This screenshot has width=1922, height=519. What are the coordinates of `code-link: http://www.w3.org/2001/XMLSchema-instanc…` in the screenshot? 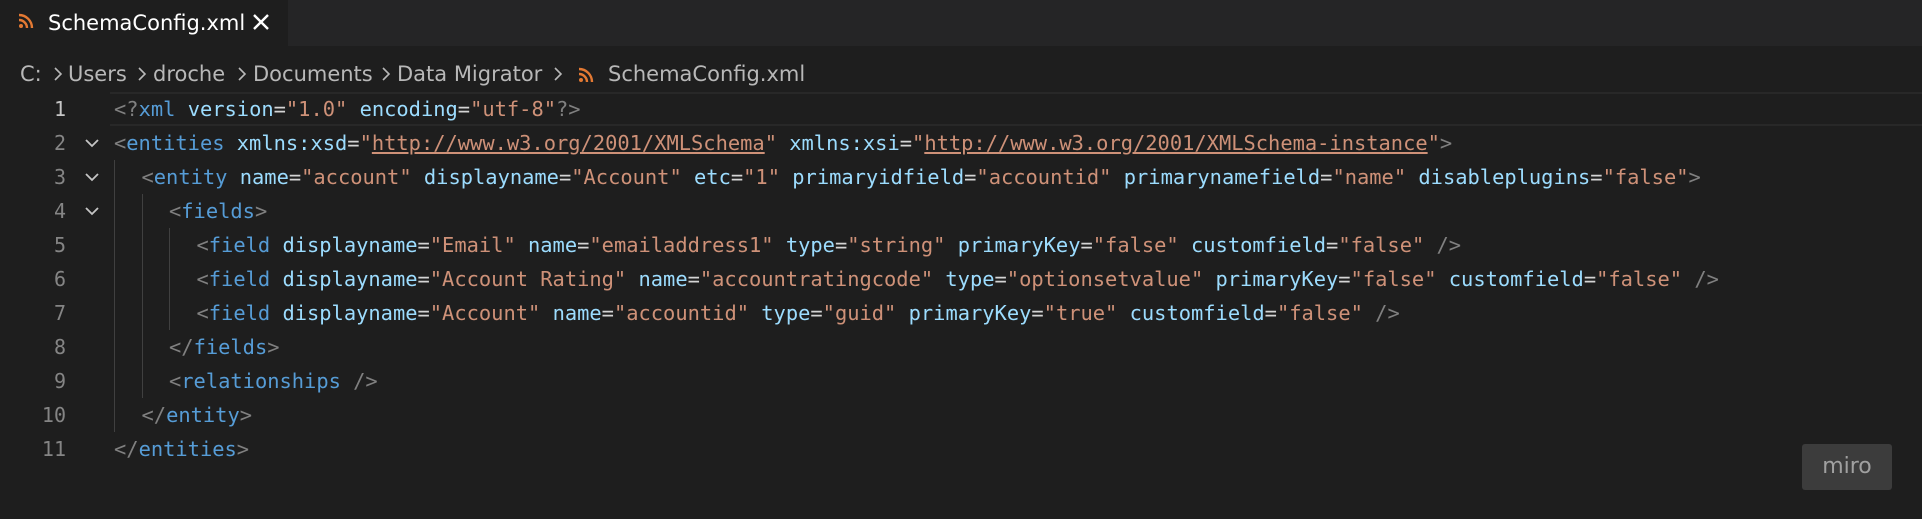 It's located at (1175, 143).